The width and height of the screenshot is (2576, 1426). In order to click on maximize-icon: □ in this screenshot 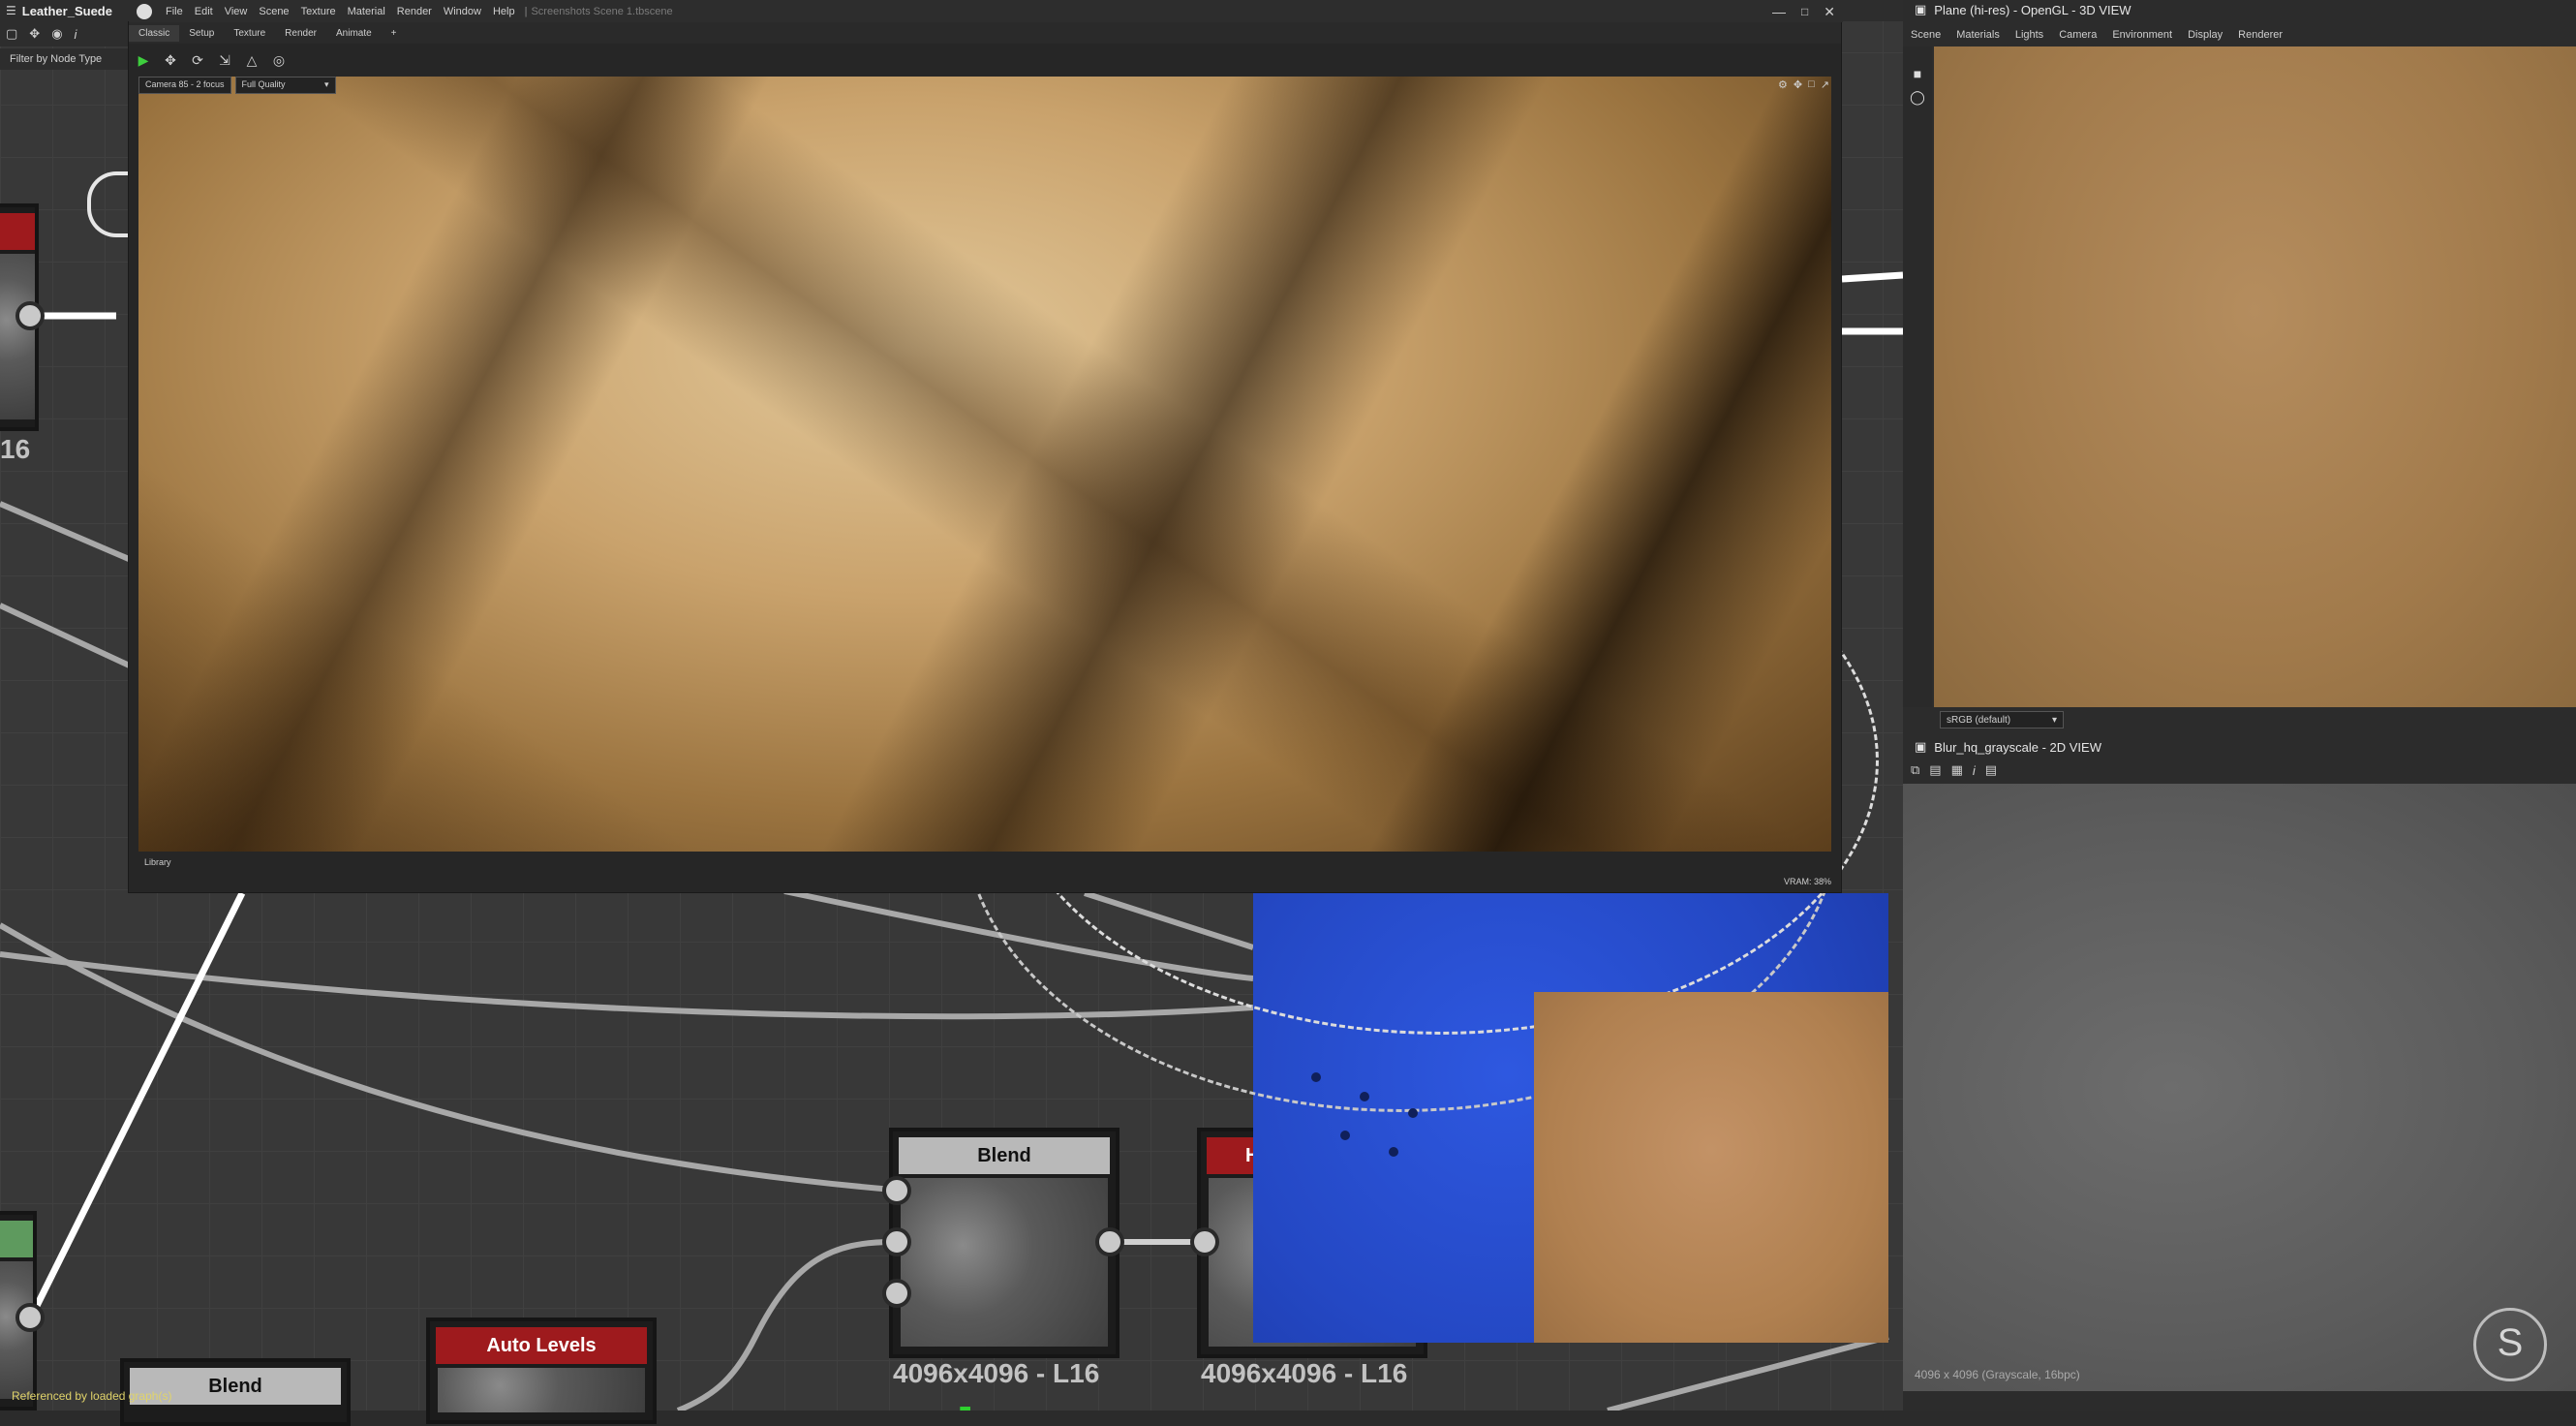, I will do `click(1804, 11)`.